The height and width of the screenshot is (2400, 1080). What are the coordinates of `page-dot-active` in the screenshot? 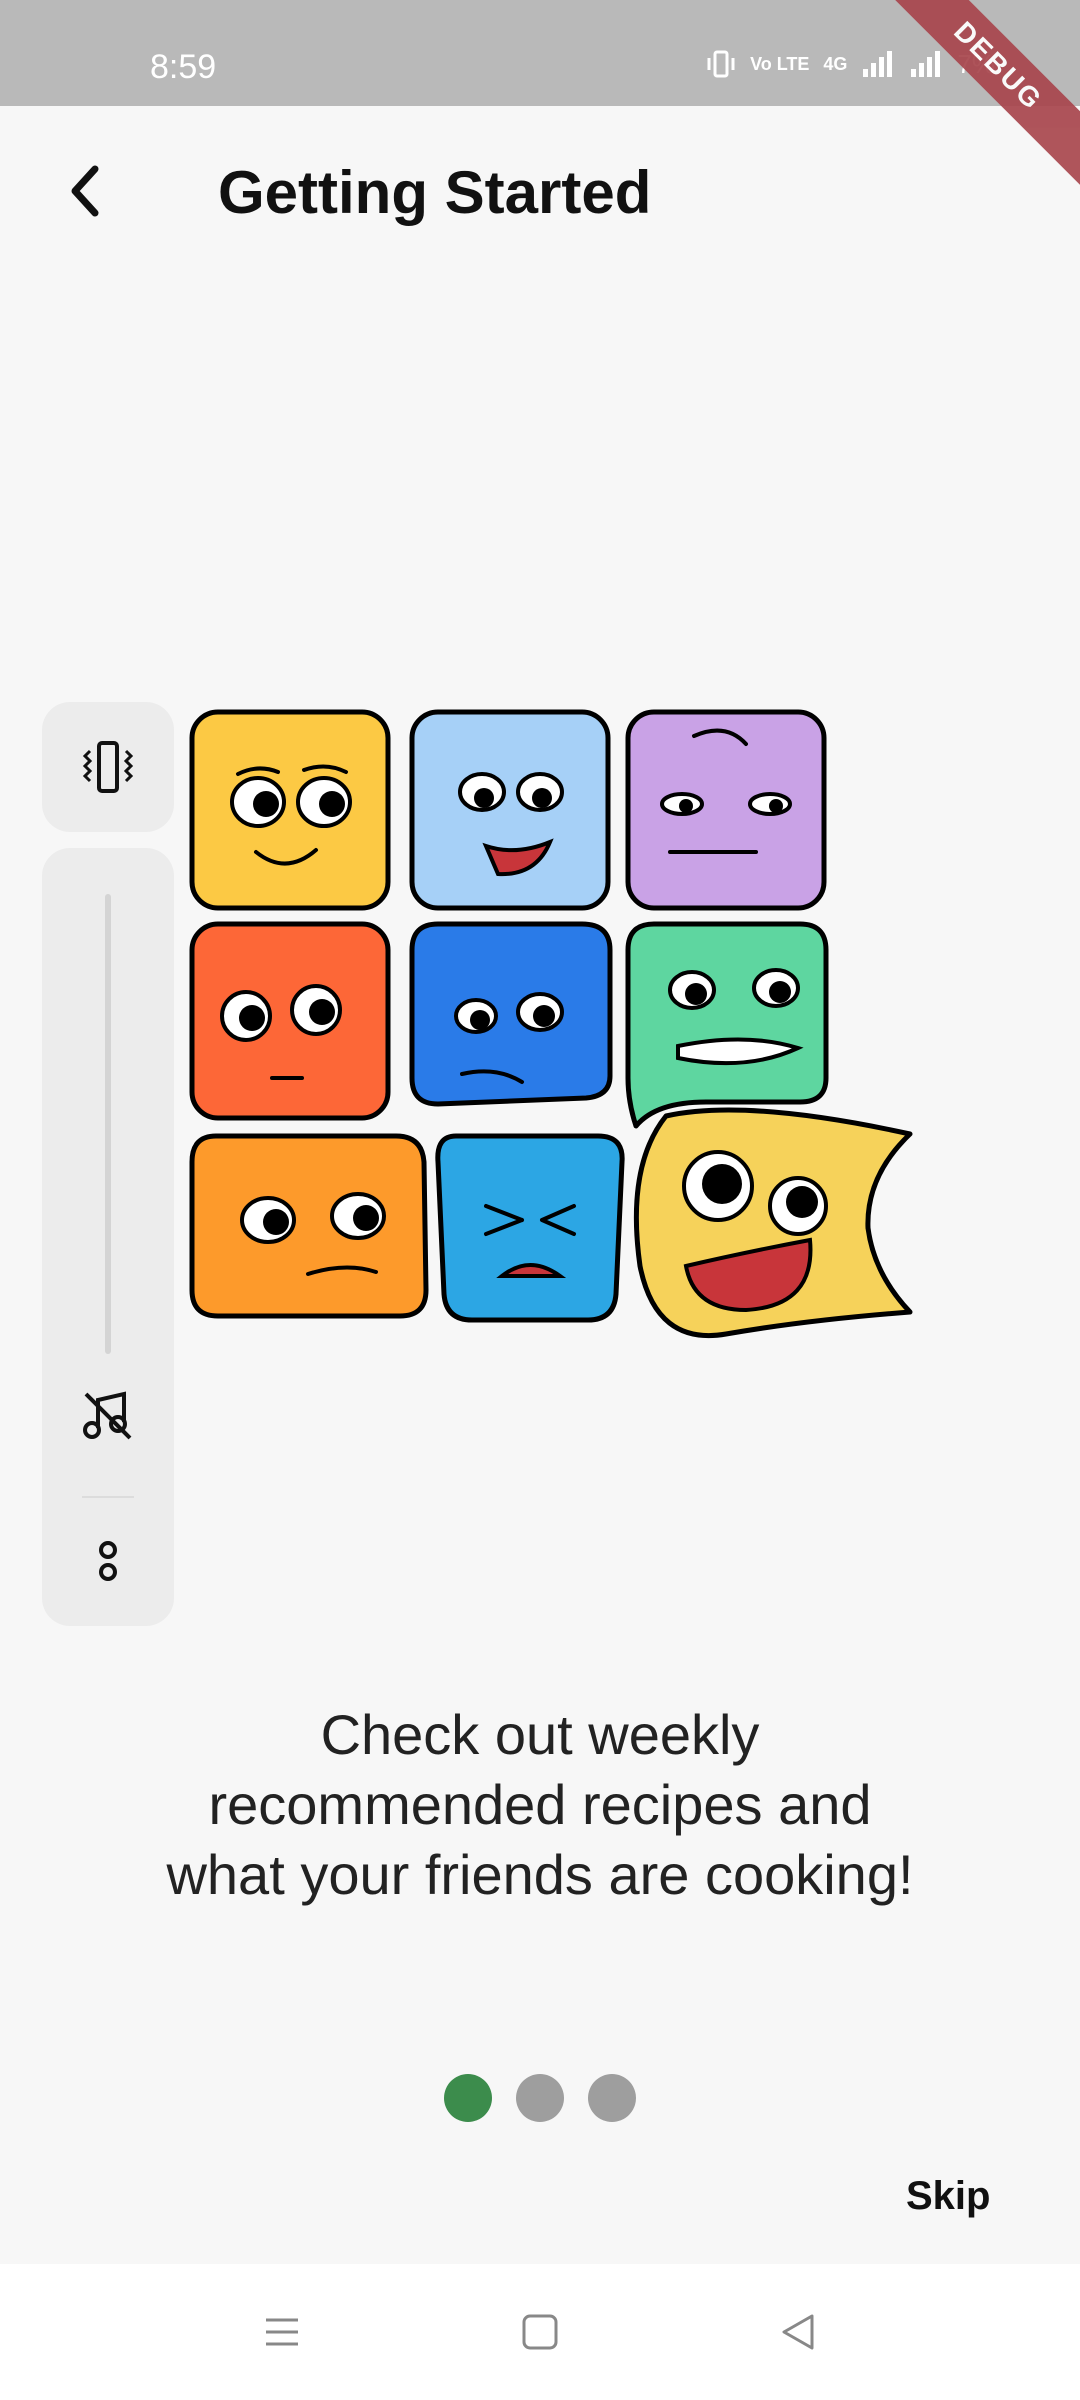 It's located at (468, 2098).